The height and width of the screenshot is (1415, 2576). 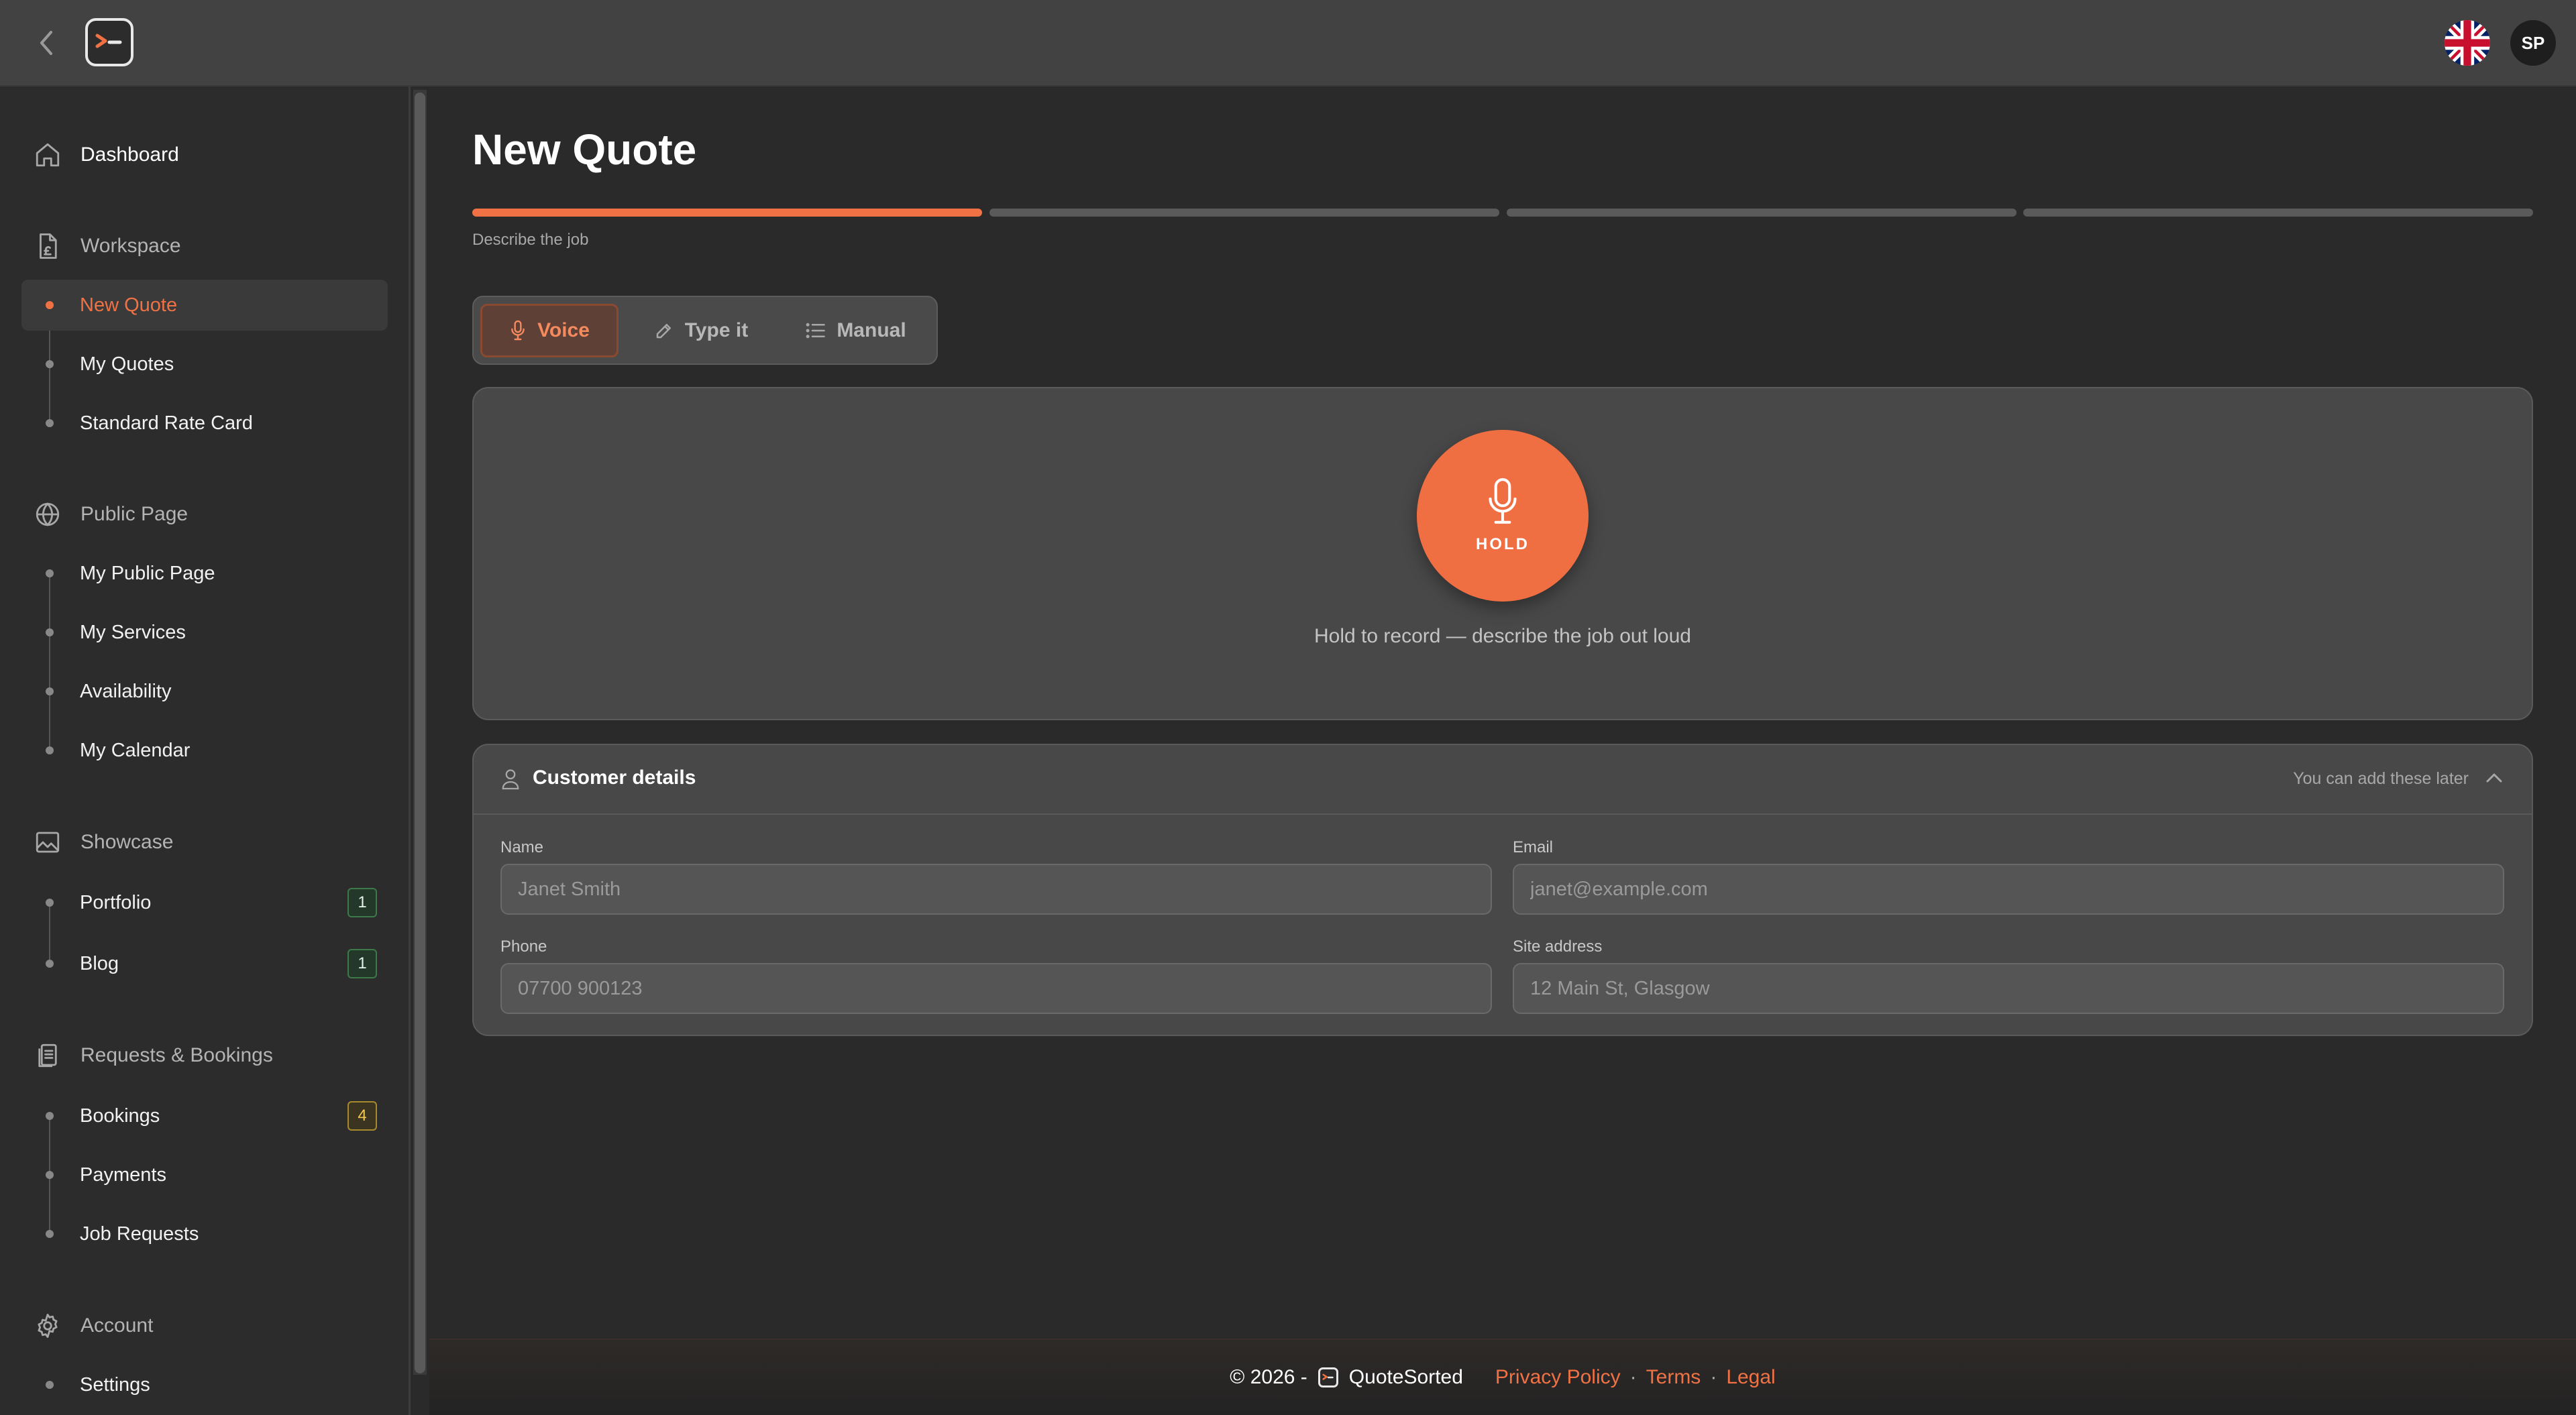 I want to click on clipboard-icon, so click(x=47, y=1055).